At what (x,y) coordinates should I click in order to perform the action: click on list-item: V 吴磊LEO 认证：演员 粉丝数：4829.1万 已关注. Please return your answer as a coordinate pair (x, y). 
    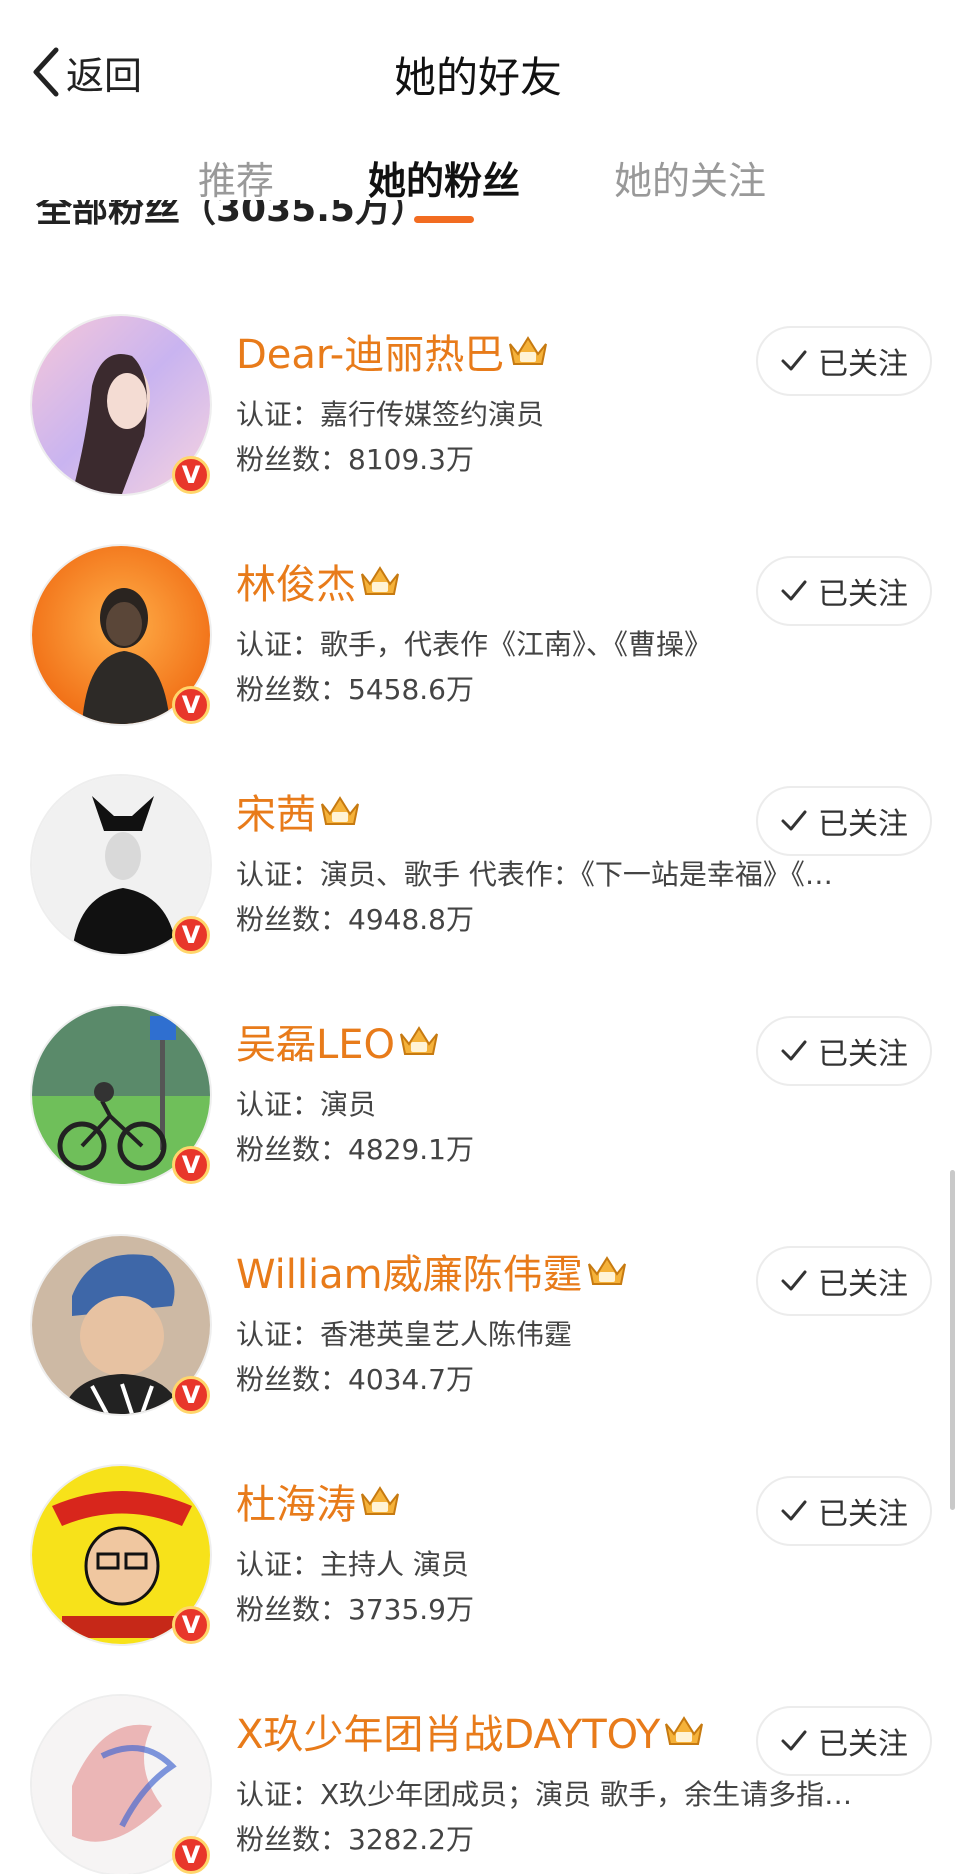
    Looking at the image, I should click on (478, 1062).